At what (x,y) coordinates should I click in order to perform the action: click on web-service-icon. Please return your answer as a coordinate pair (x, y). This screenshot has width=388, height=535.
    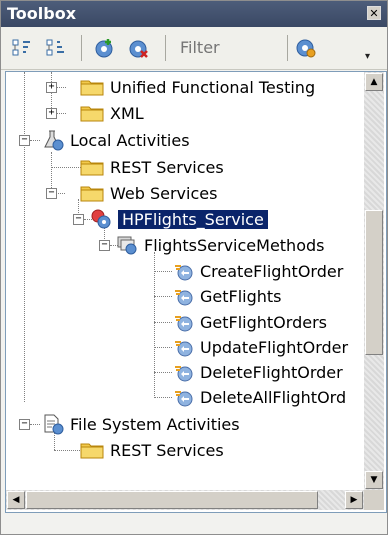
    Looking at the image, I should click on (101, 219).